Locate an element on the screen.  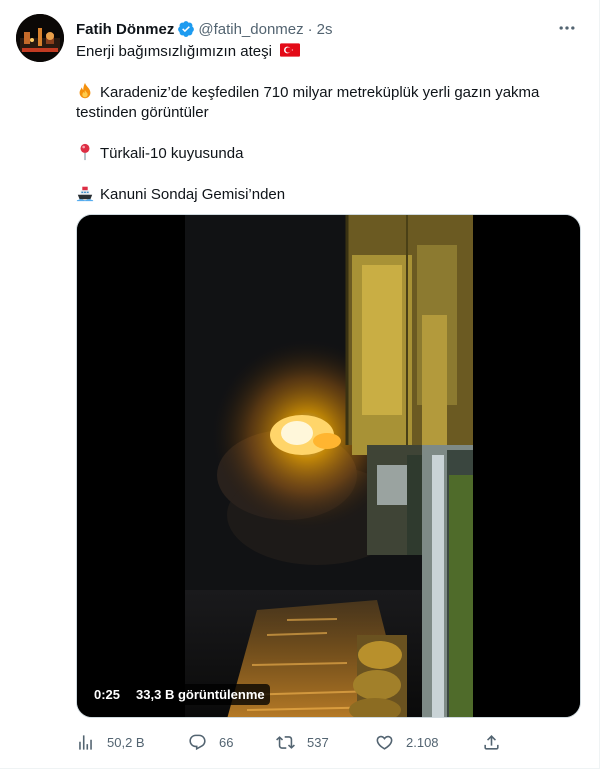
more-options-button is located at coordinates (567, 28).